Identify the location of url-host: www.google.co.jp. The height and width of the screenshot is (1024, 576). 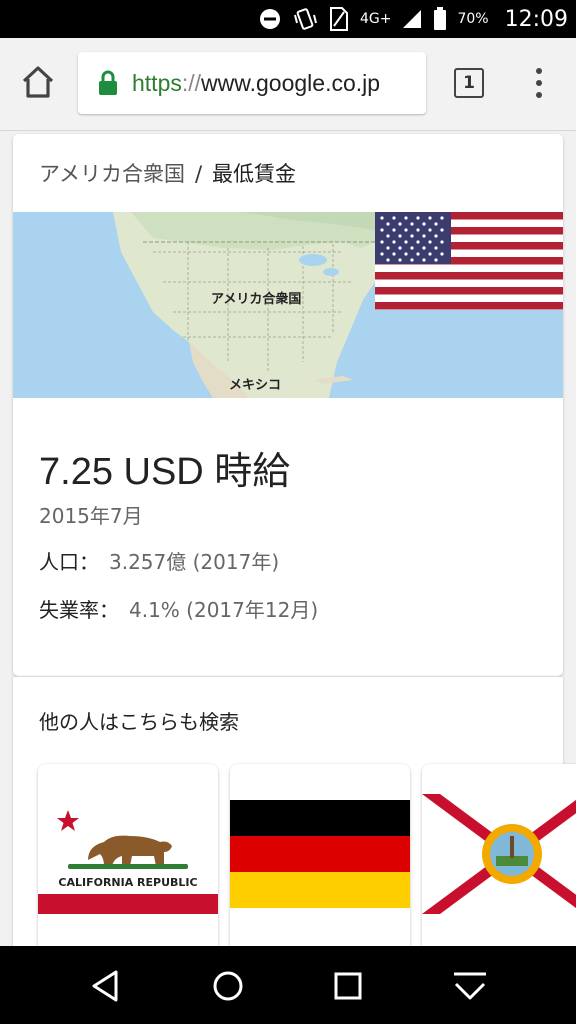
(291, 82).